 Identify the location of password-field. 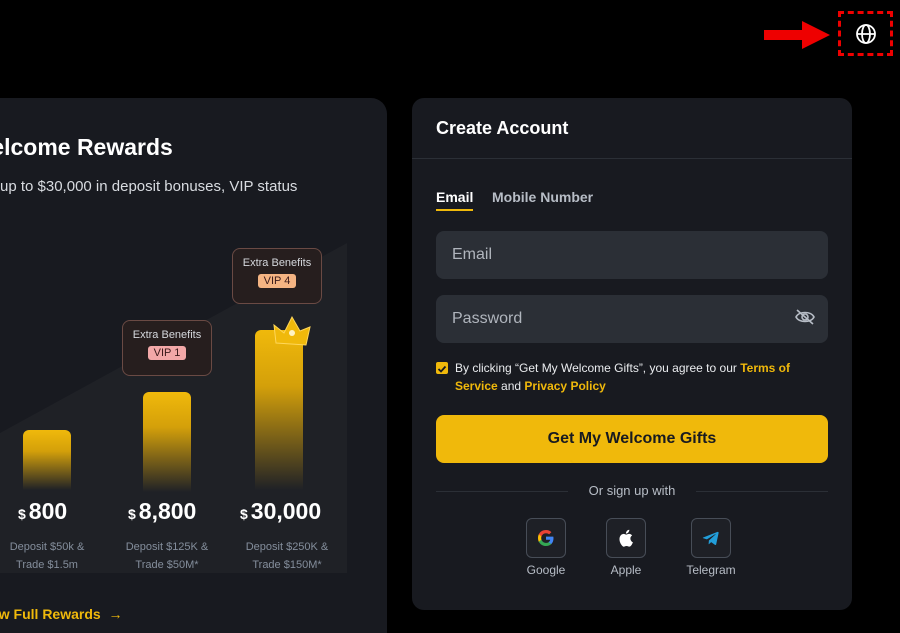
(632, 319).